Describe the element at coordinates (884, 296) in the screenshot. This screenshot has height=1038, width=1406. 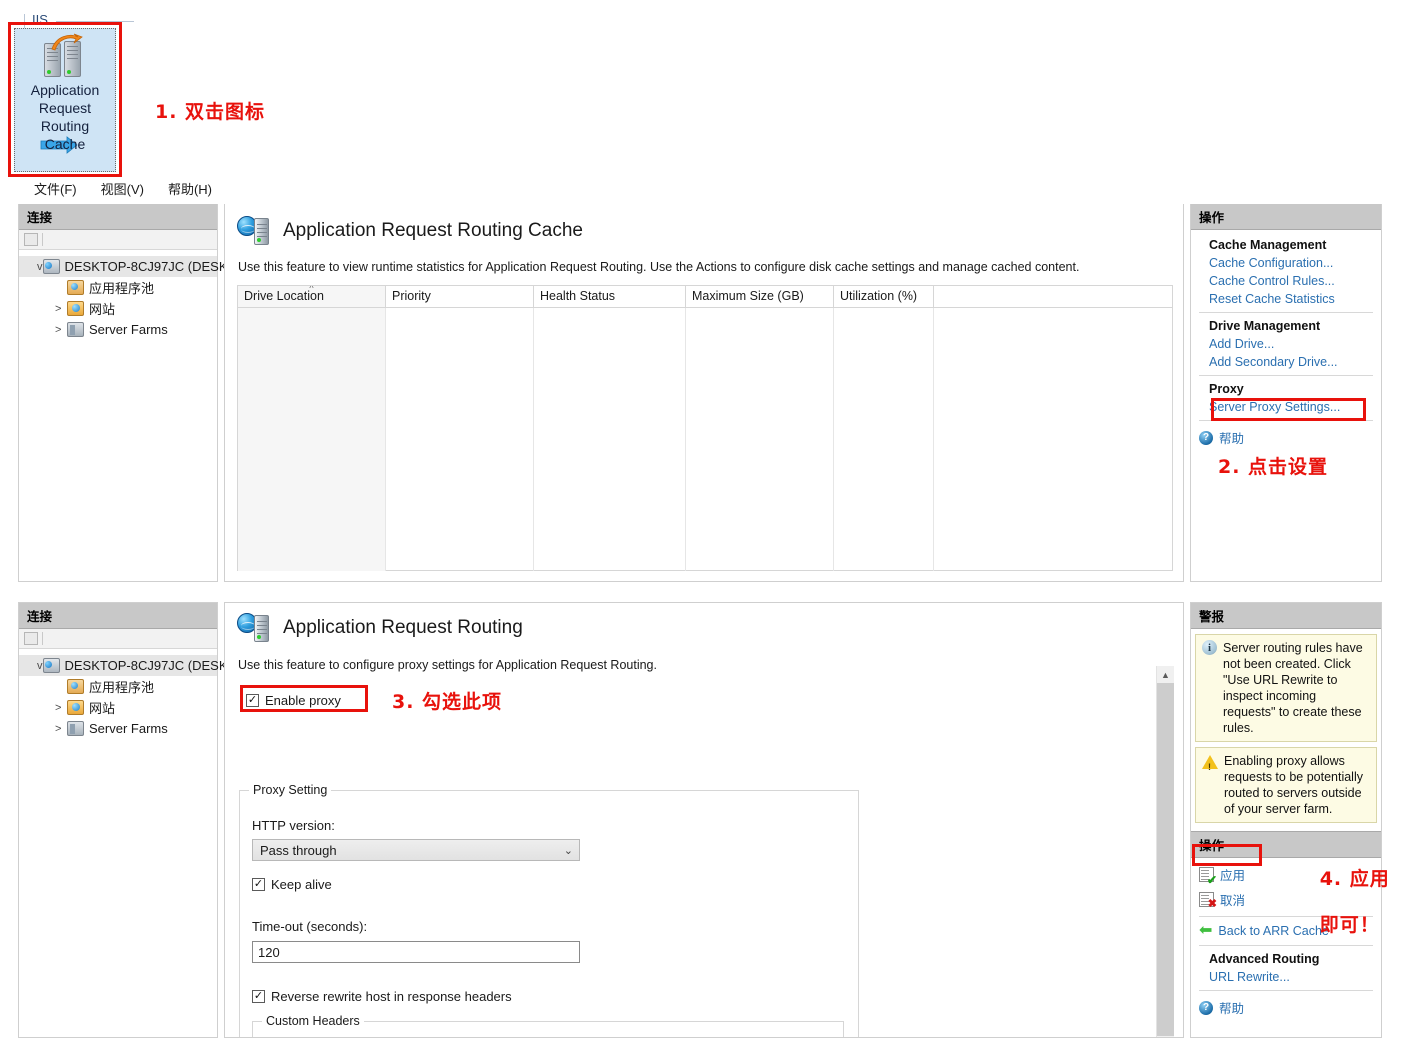
I see `column-header-utilization: Utilization (%)` at that location.